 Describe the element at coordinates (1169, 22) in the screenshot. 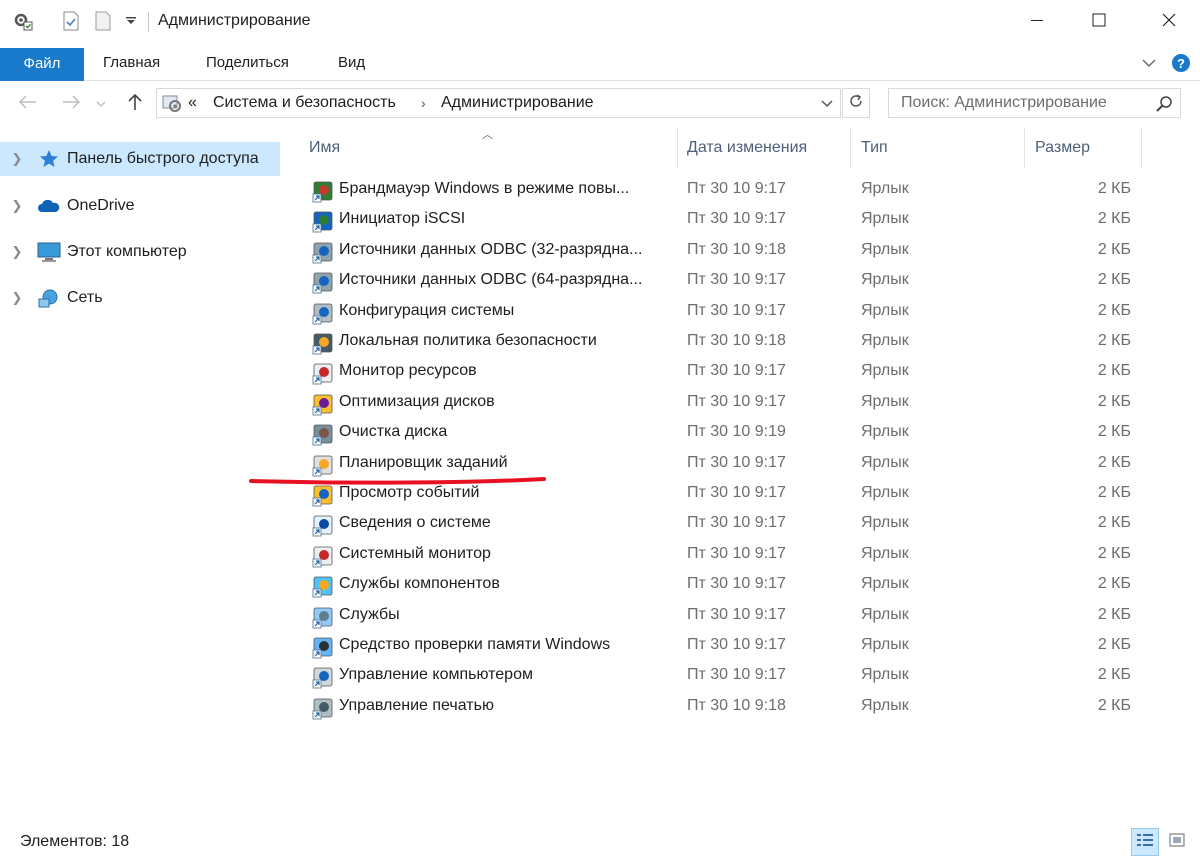

I see `close-button` at that location.